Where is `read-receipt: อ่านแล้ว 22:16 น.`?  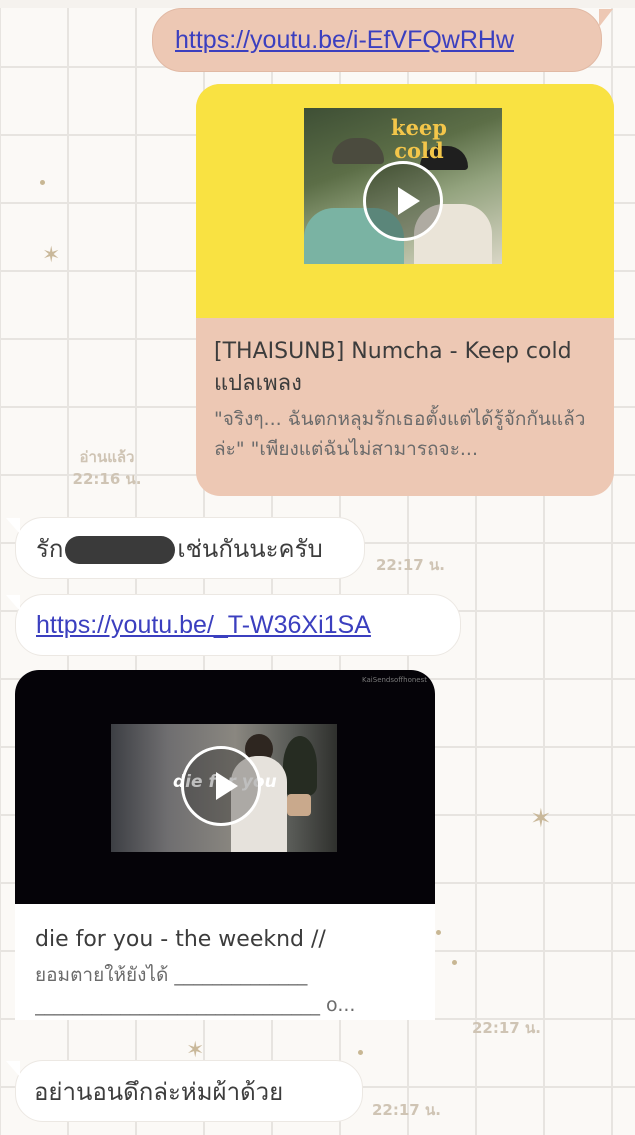
read-receipt: อ่านแล้ว 22:16 น. is located at coordinates (107, 468).